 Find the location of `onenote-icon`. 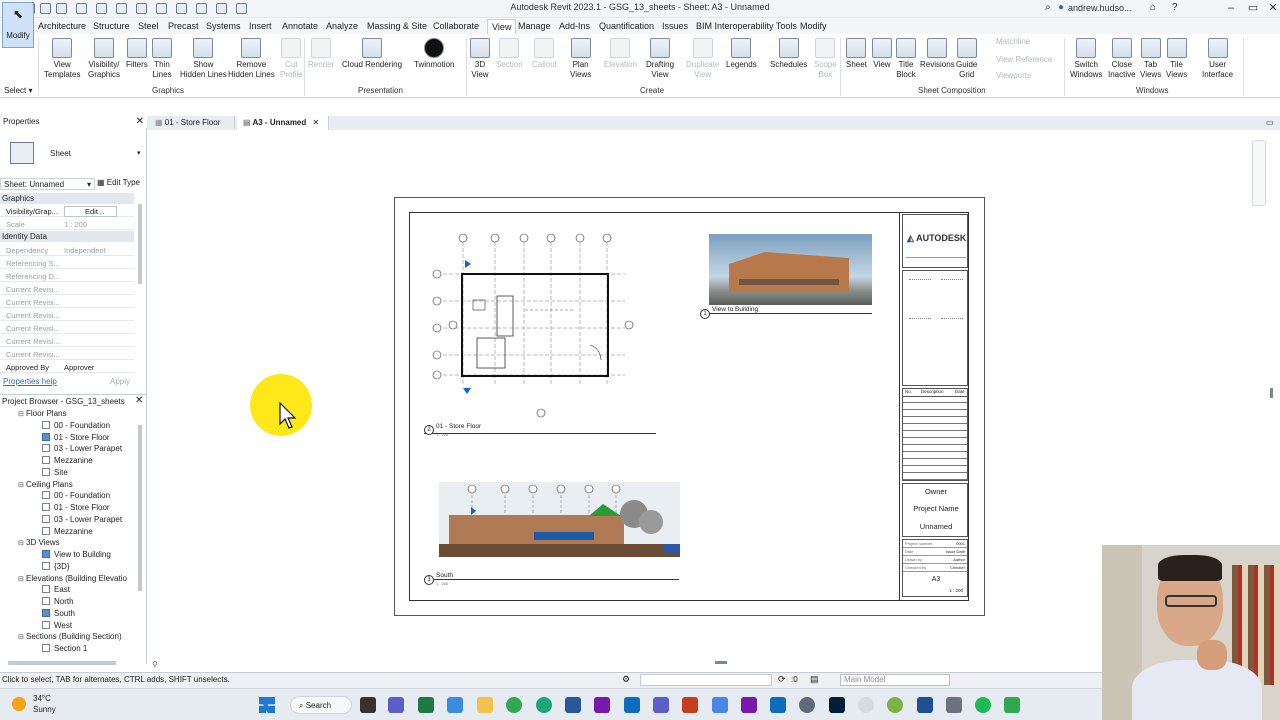

onenote-icon is located at coordinates (749, 705).